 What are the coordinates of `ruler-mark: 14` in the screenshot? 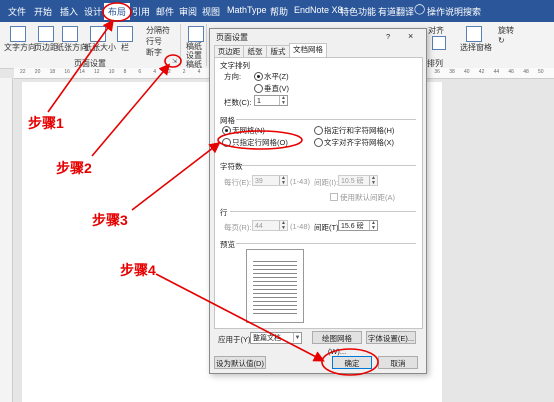 It's located at (82, 72).